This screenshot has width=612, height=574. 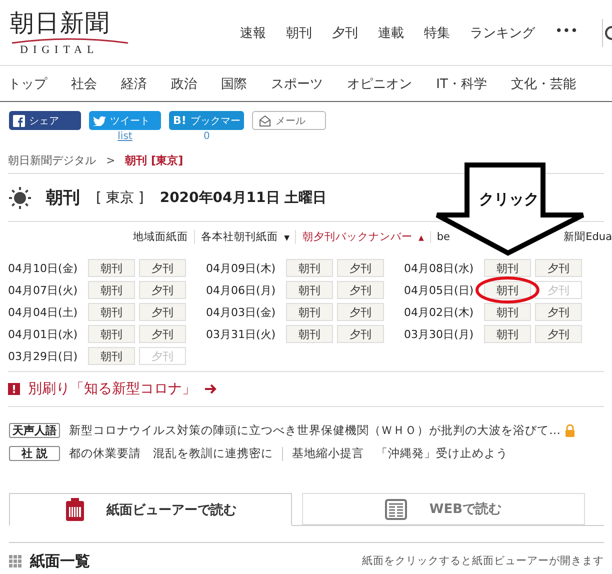 I want to click on category-tab: 文化・芸能, so click(x=543, y=83).